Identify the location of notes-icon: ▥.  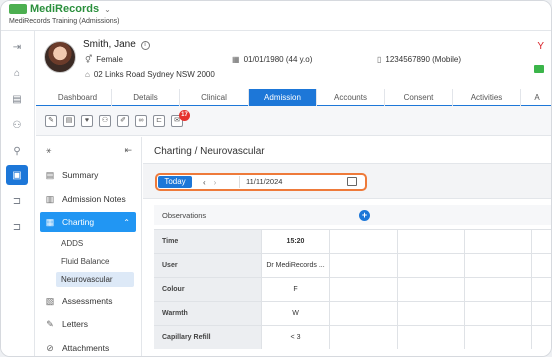
(50, 198).